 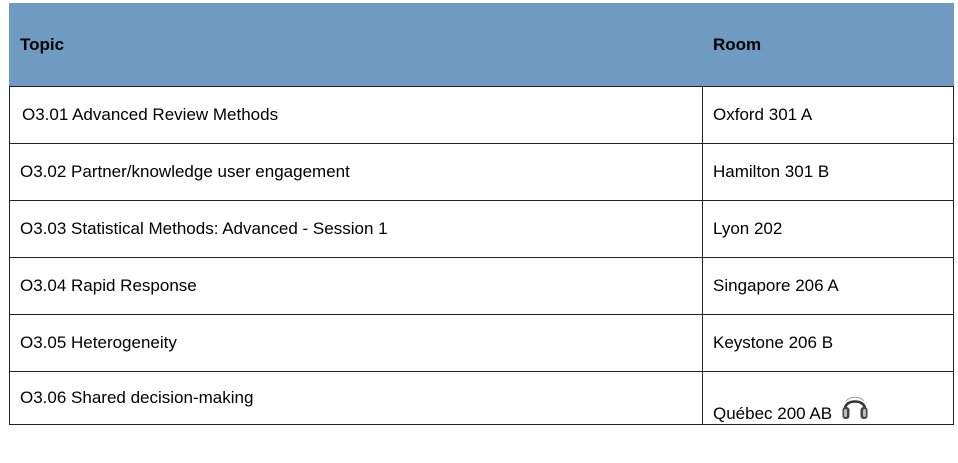 I want to click on room-cell: Québec 200 AB, so click(x=828, y=398).